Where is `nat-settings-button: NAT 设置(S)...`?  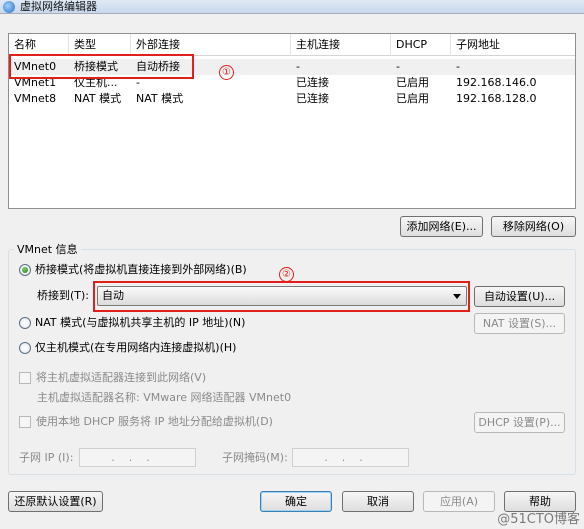 nat-settings-button: NAT 设置(S)... is located at coordinates (519, 323).